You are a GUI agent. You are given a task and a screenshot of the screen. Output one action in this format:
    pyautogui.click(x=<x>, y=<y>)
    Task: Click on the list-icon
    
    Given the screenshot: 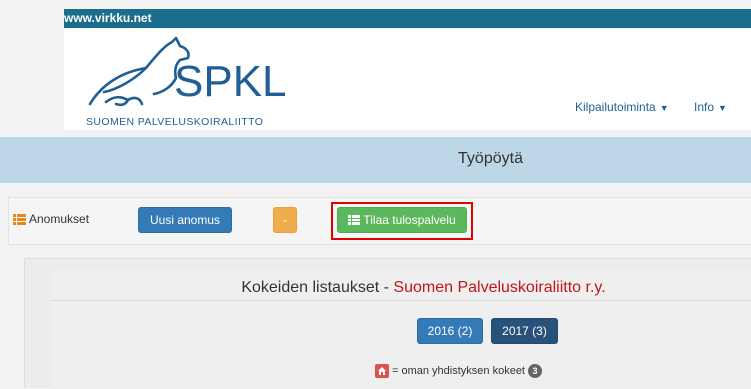 What is the action you would take?
    pyautogui.click(x=19, y=219)
    